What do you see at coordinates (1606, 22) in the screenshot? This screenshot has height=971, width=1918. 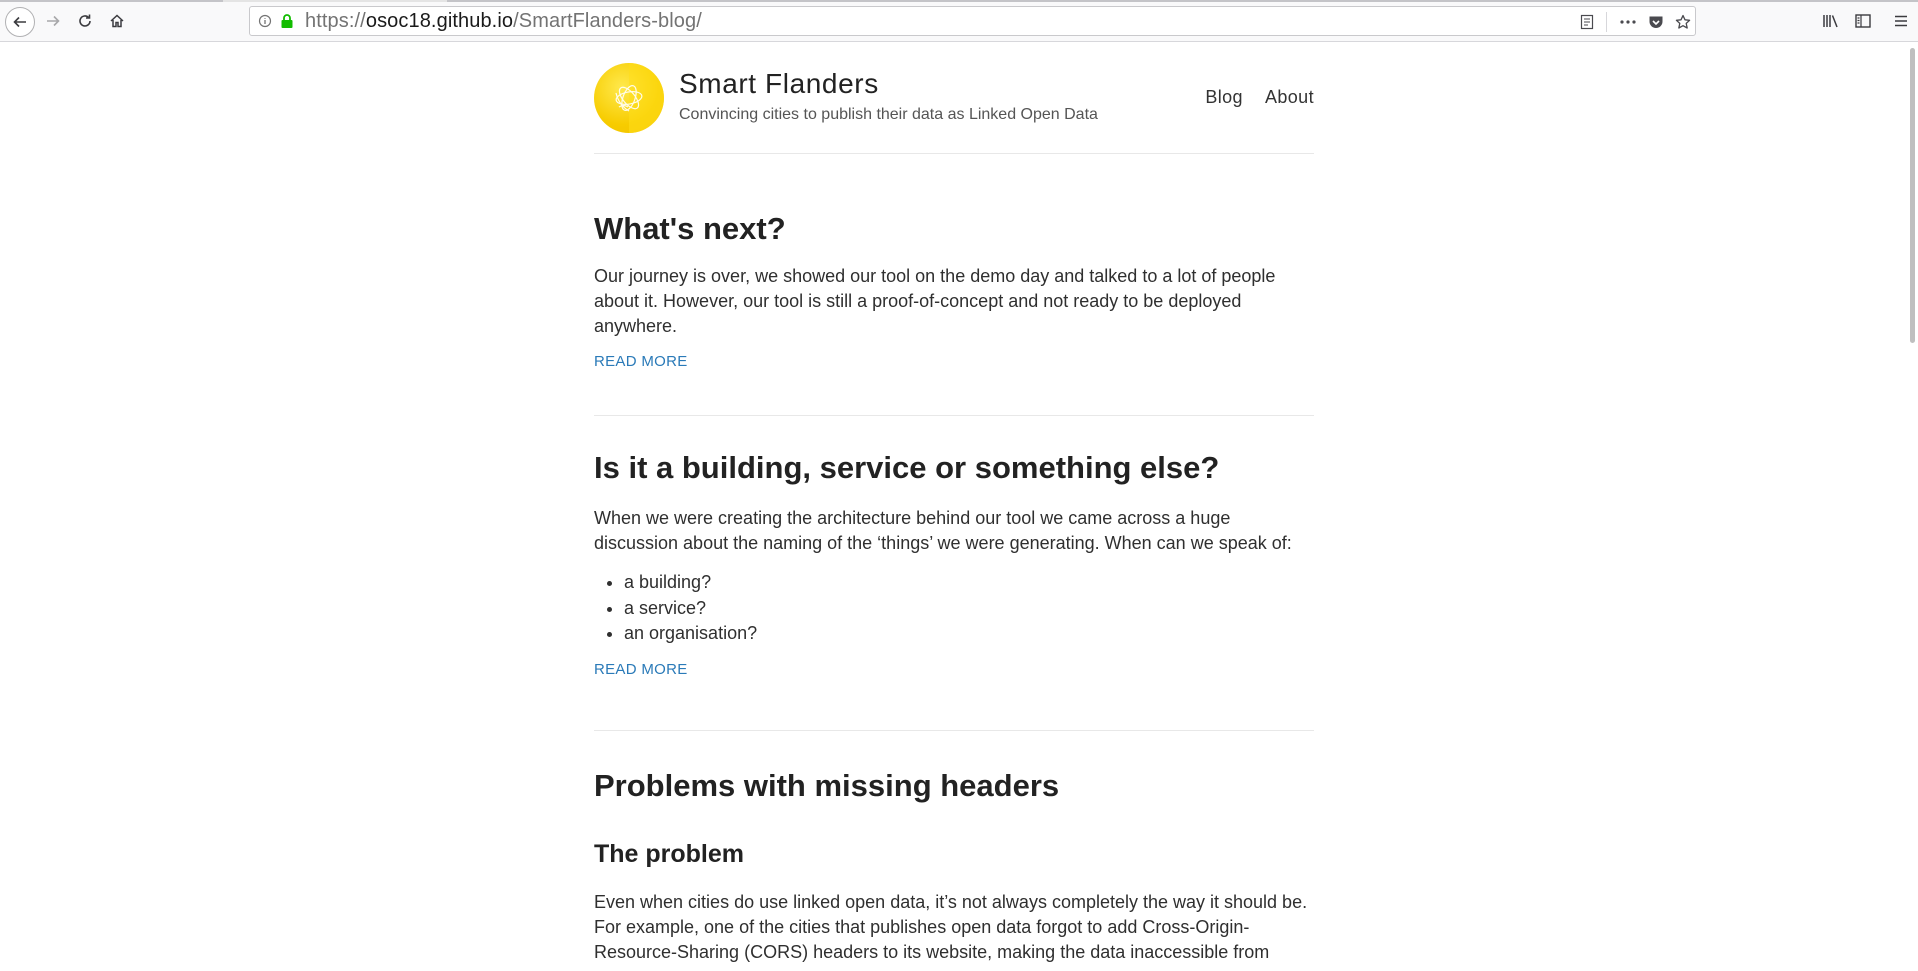 I see `url-separator` at bounding box center [1606, 22].